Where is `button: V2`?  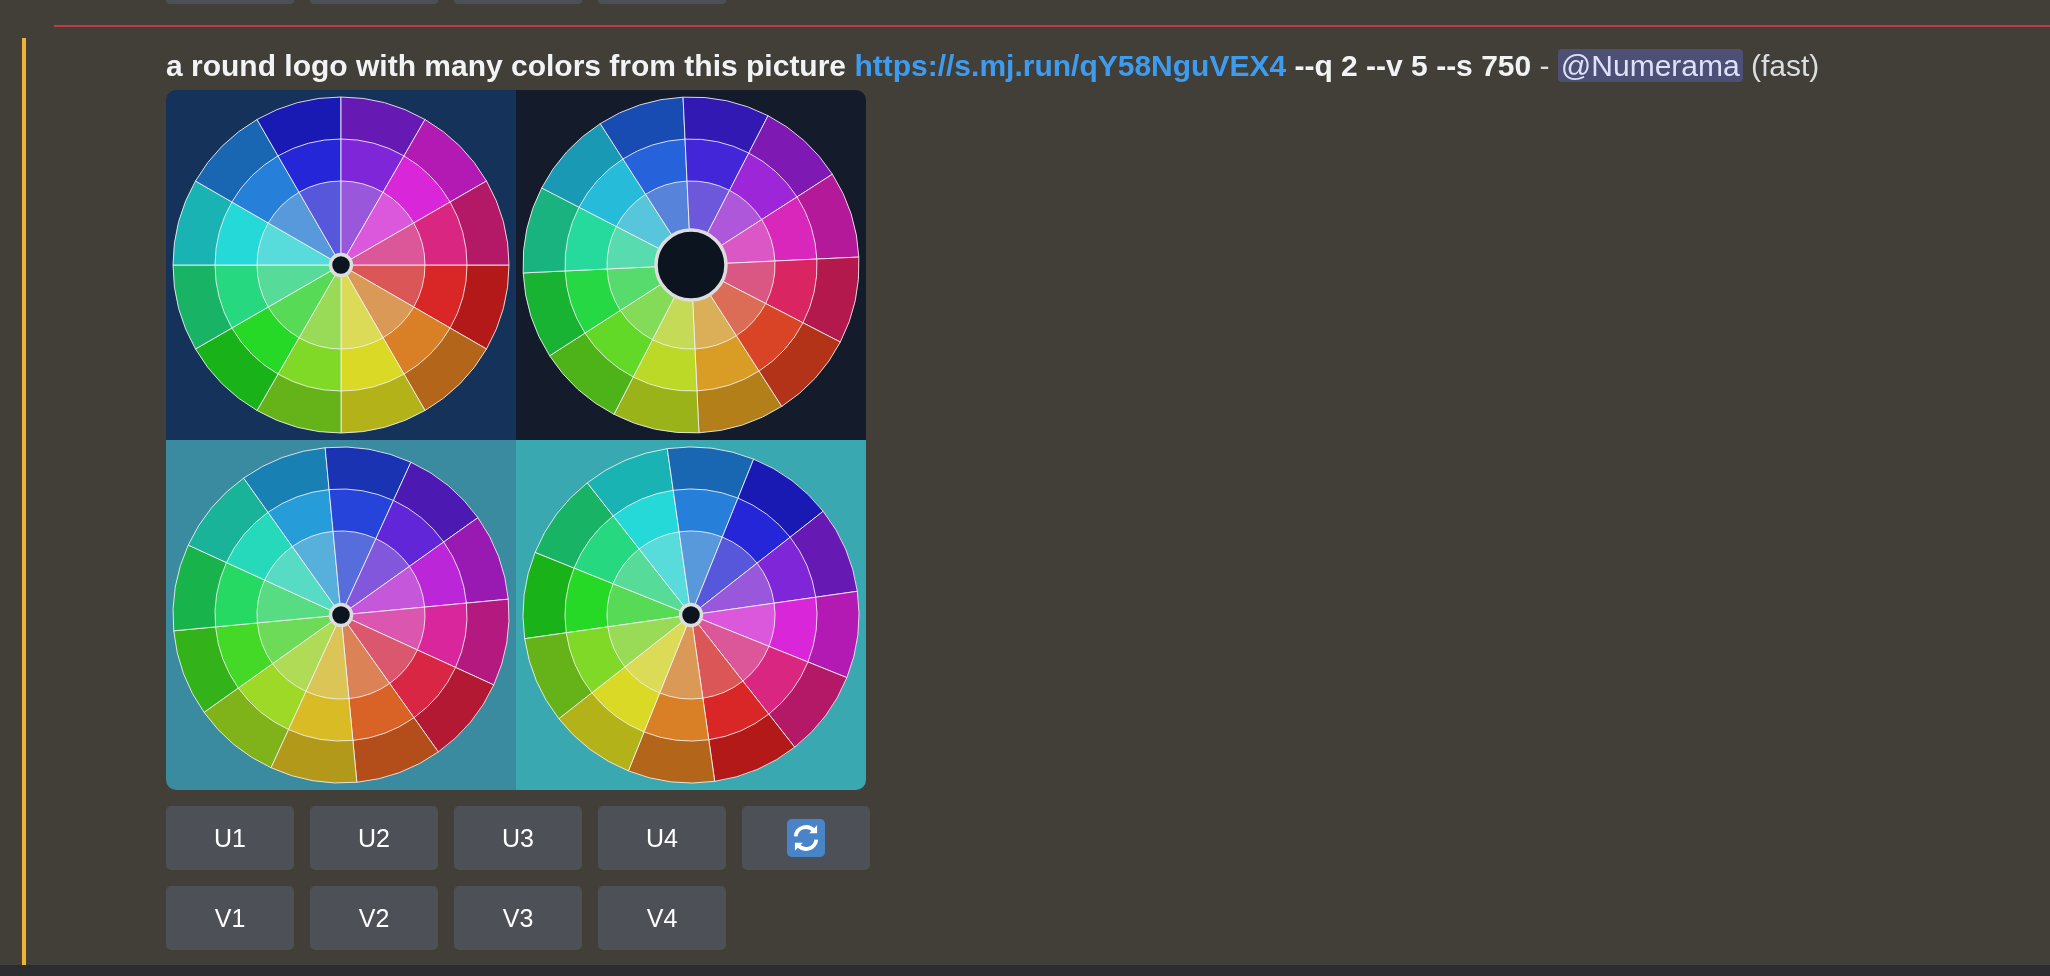
button: V2 is located at coordinates (374, 918).